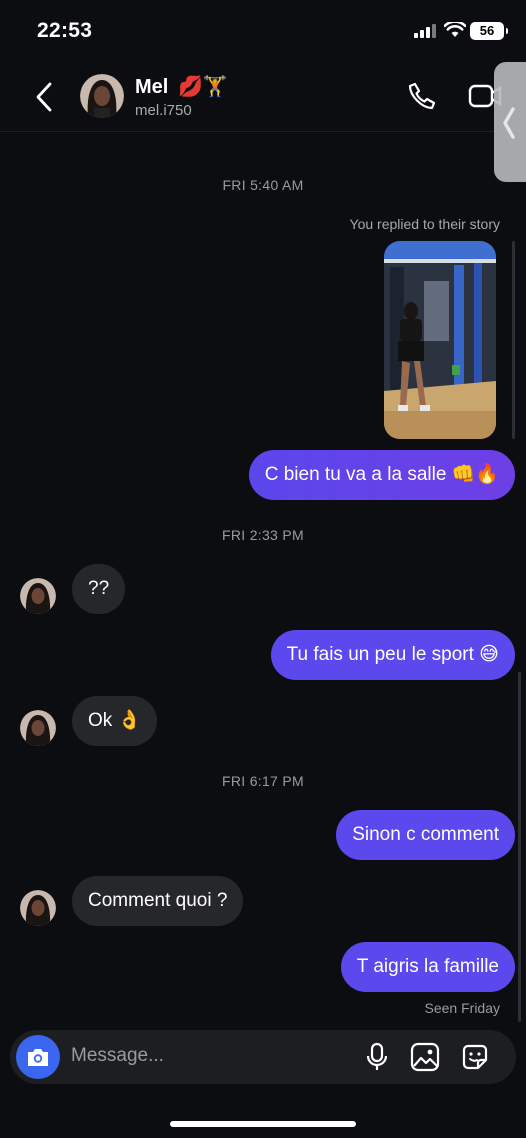  I want to click on camera-icon, so click(38, 1057).